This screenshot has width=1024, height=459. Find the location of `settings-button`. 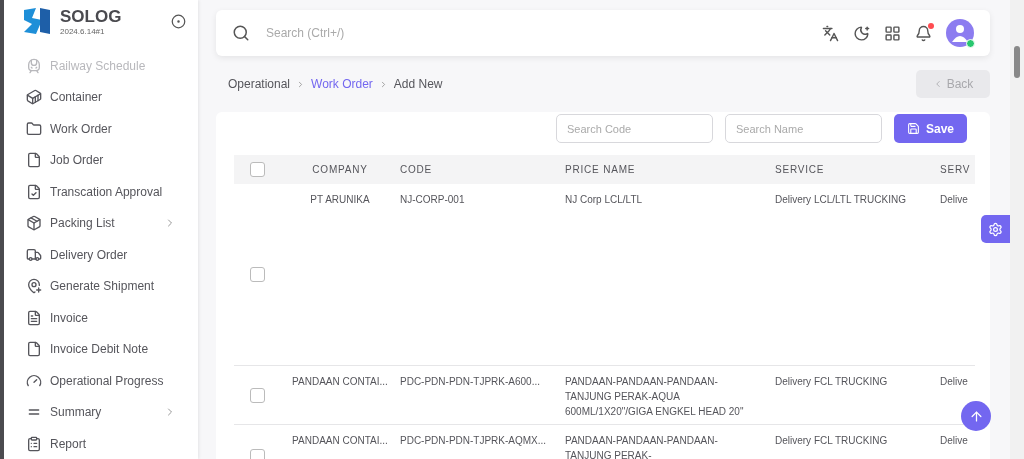

settings-button is located at coordinates (995, 229).